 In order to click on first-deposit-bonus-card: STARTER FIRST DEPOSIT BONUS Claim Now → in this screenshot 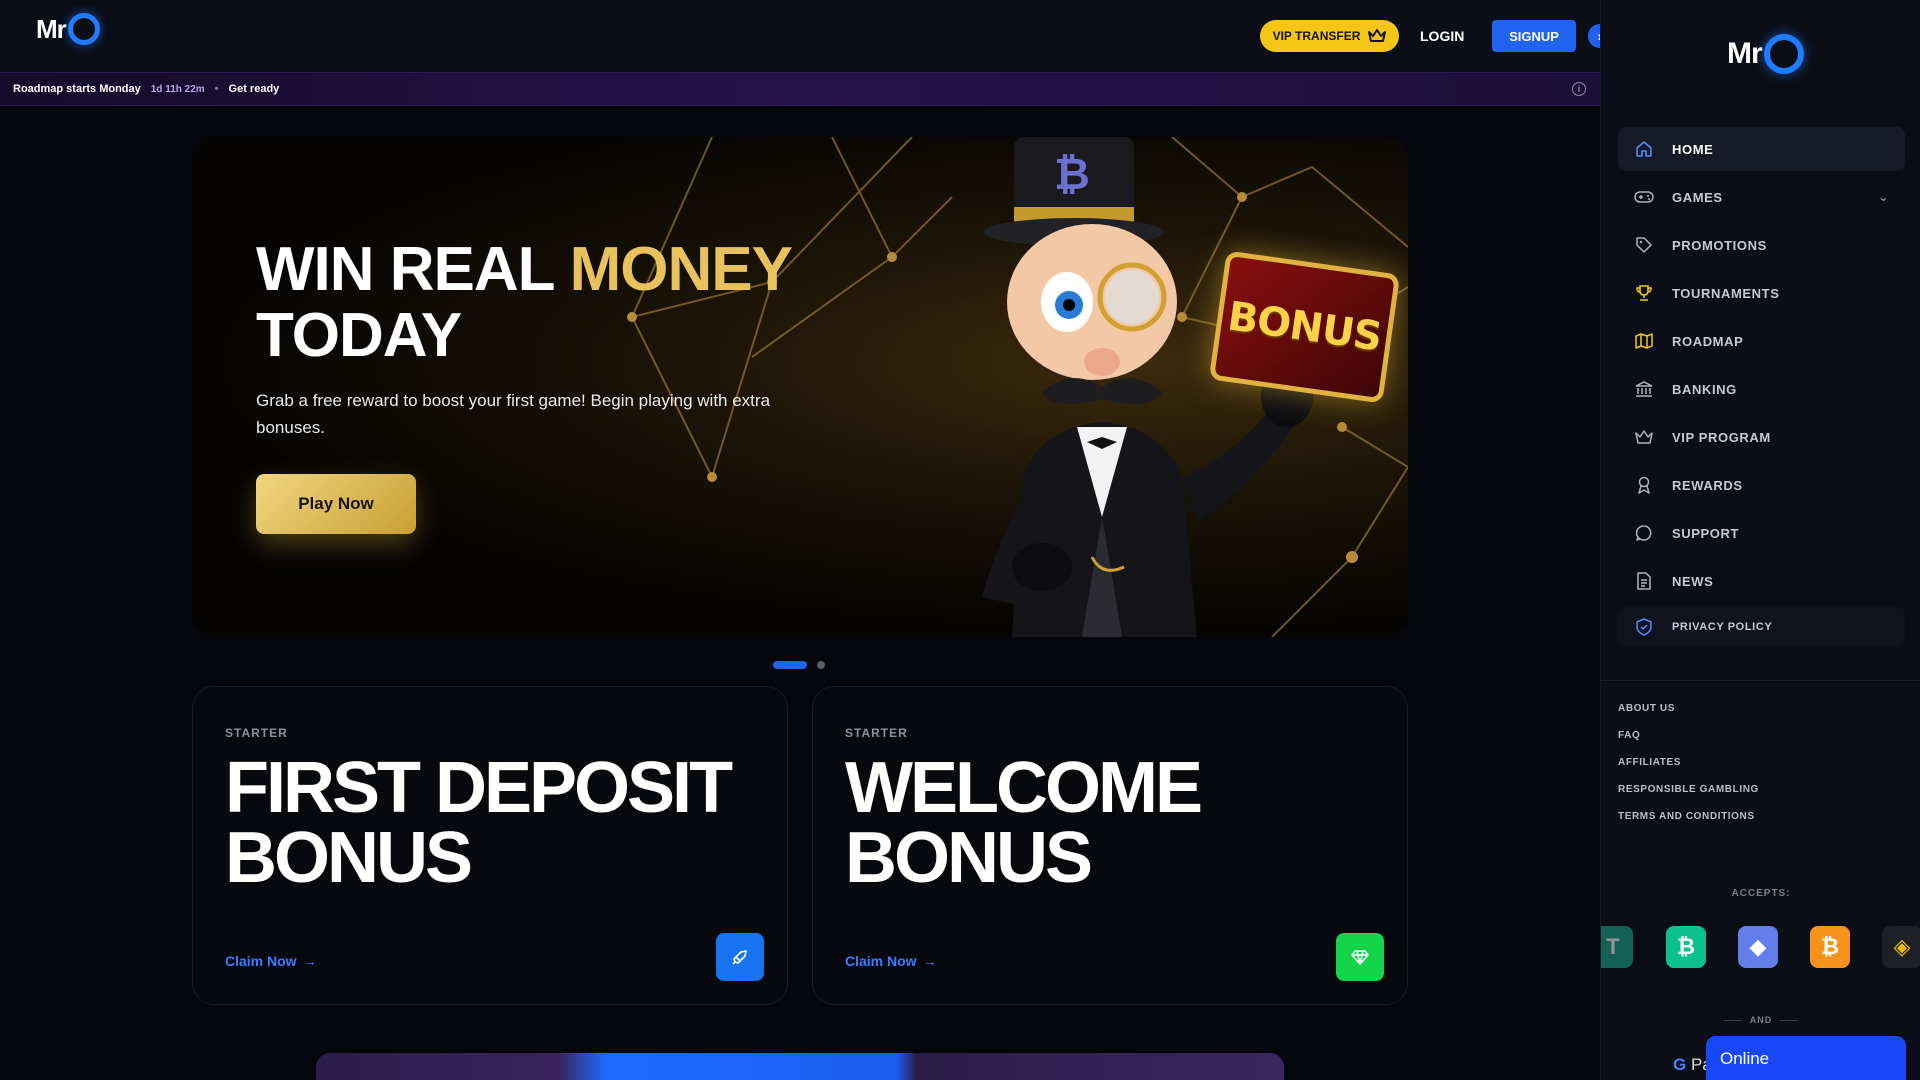, I will do `click(490, 845)`.